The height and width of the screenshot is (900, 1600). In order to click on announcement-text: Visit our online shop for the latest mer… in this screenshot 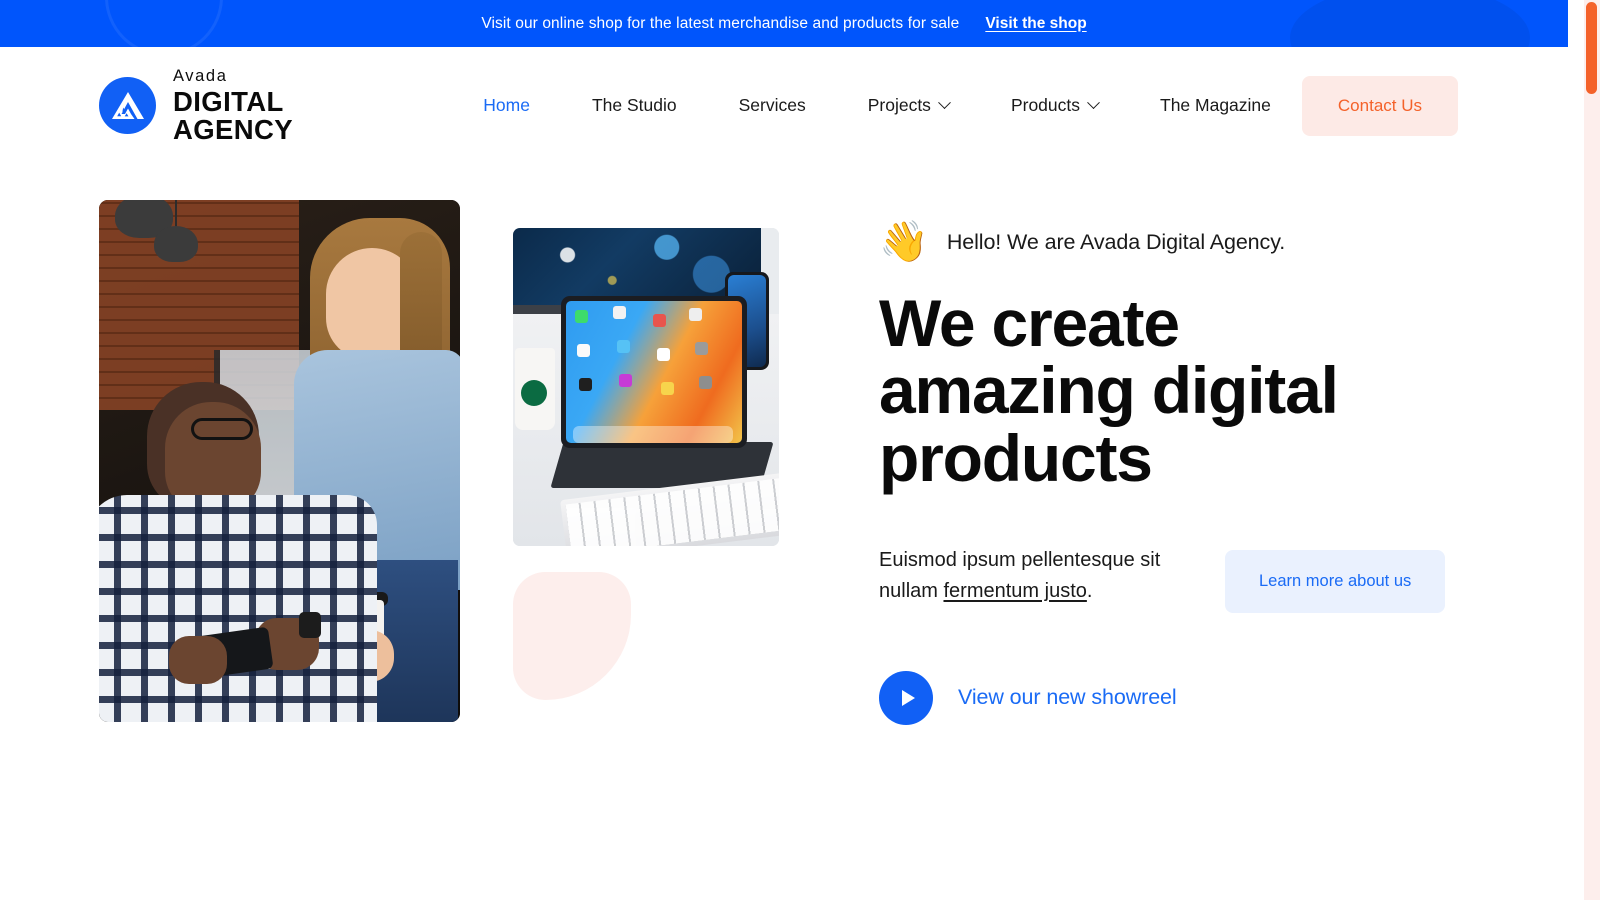, I will do `click(720, 23)`.